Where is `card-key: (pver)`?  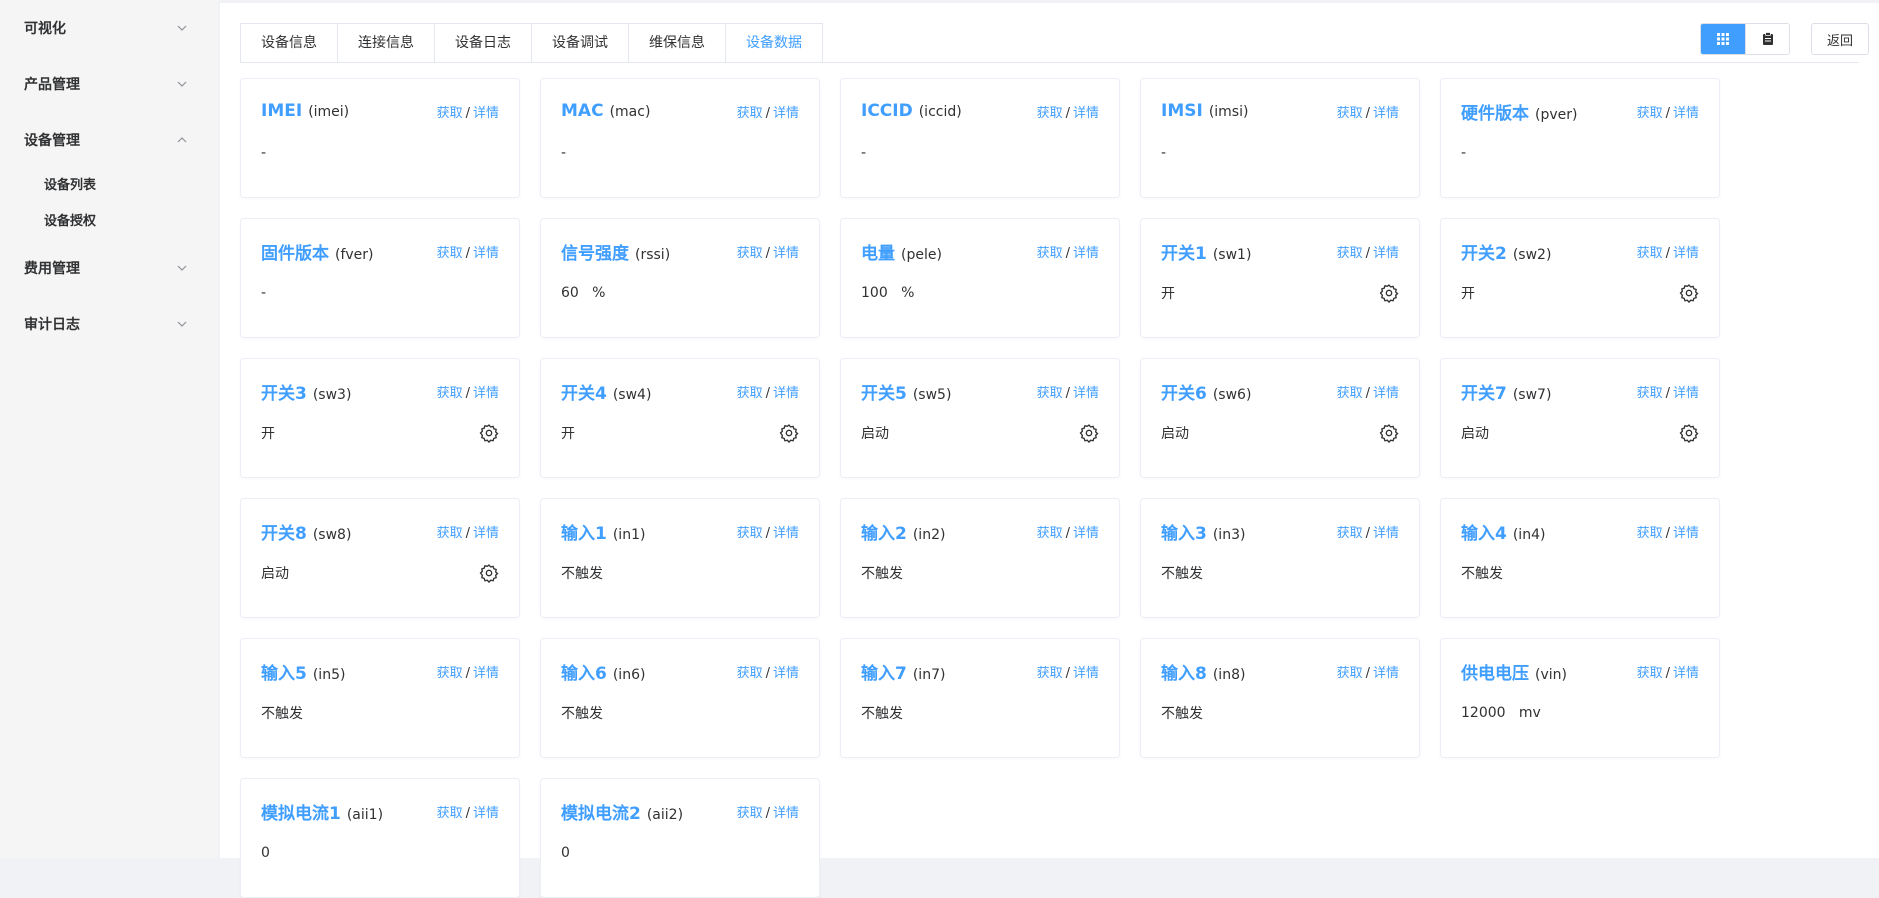 card-key: (pver) is located at coordinates (1556, 114).